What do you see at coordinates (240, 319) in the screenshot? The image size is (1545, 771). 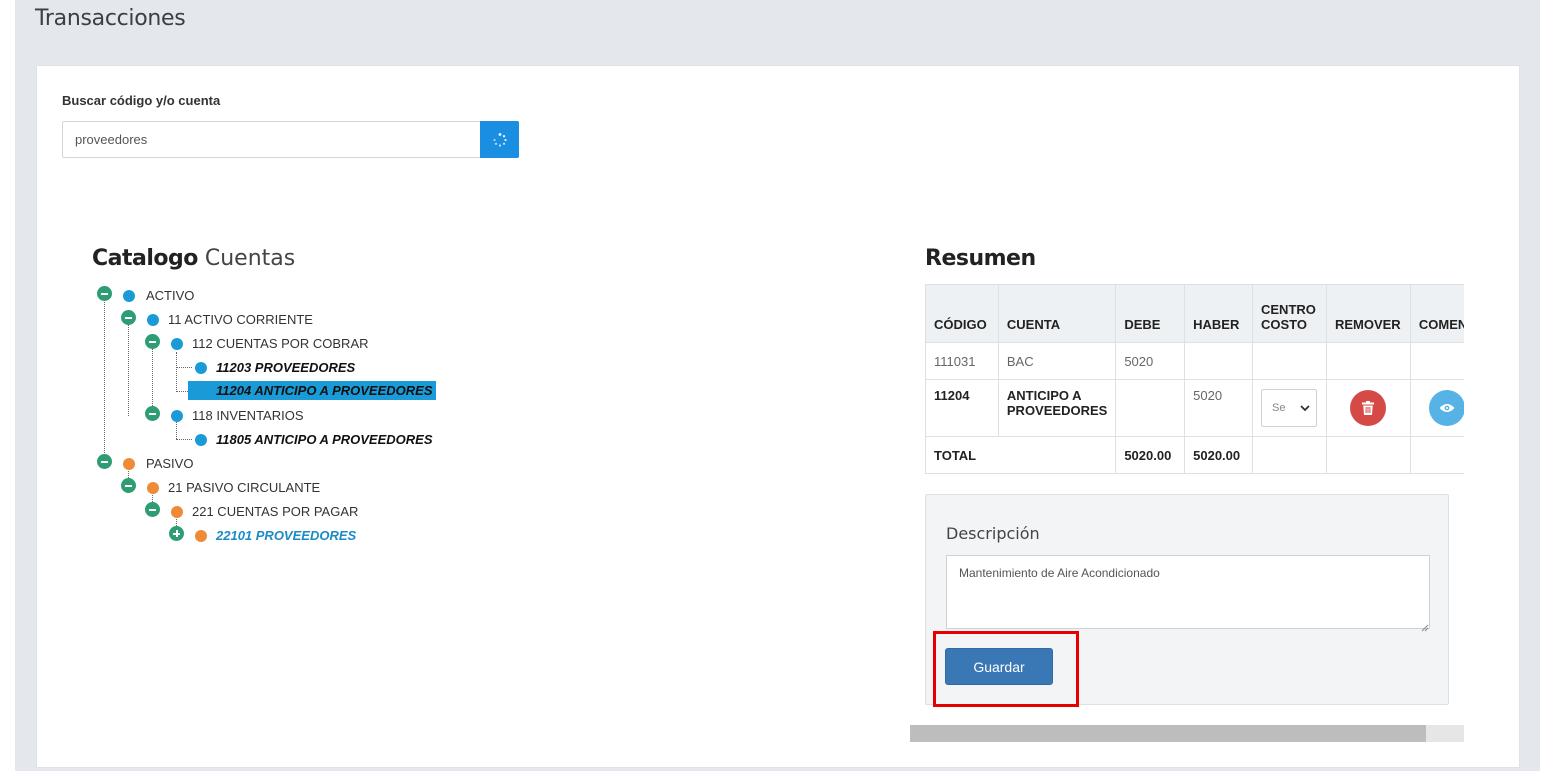 I see `tree-node-activo-corriente: 11 ACTIVO CORRIENTE` at bounding box center [240, 319].